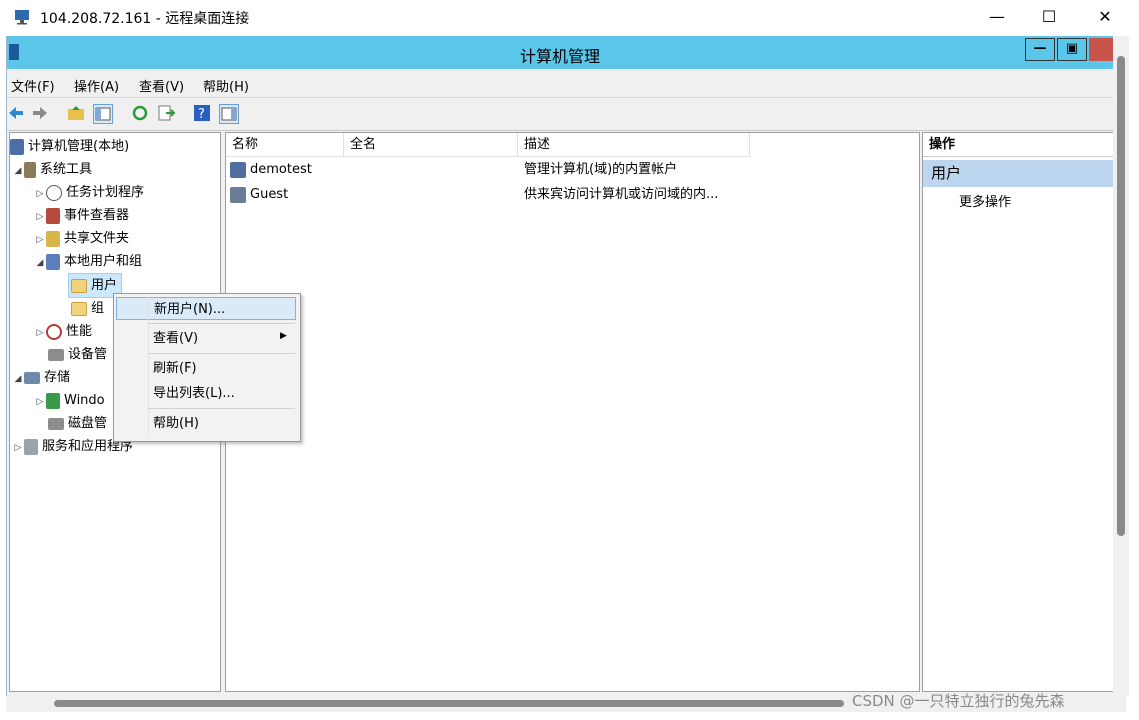  Describe the element at coordinates (145, 19) in the screenshot. I see `rdp-title: 104.208.72.161 - 远程桌面连接` at that location.